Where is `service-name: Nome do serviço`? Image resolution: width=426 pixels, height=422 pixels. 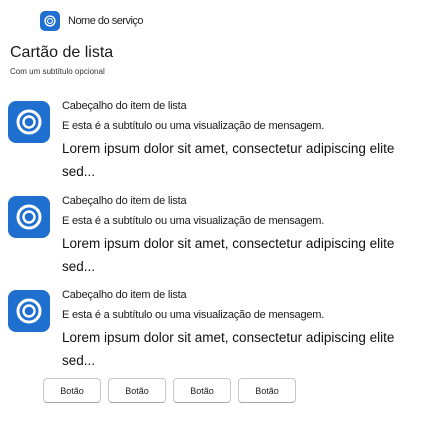
service-name: Nome do serviço is located at coordinates (106, 21).